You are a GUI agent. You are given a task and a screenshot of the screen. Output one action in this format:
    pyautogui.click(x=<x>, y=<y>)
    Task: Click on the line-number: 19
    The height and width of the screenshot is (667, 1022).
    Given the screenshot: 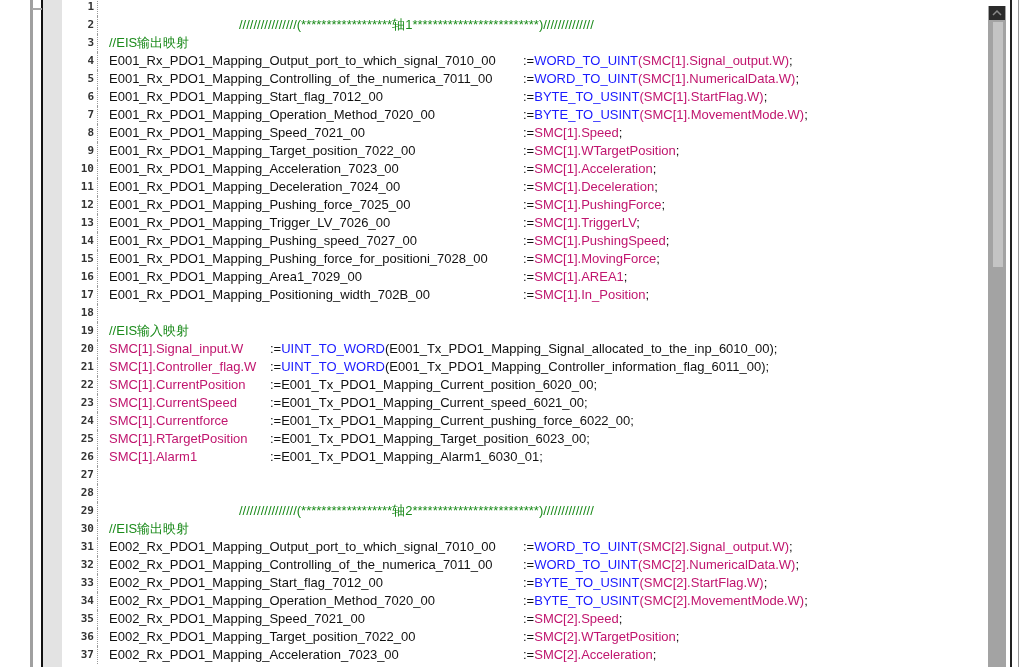 What is the action you would take?
    pyautogui.click(x=80, y=331)
    